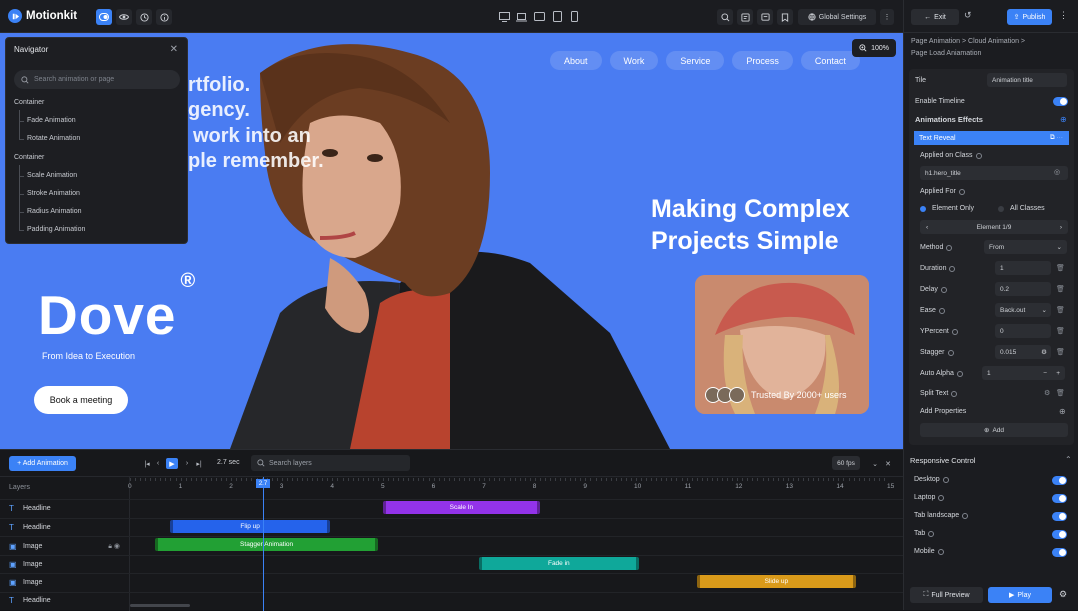 This screenshot has height=611, width=1078. Describe the element at coordinates (250, 526) in the screenshot. I see `animation-clip: Flip up` at that location.